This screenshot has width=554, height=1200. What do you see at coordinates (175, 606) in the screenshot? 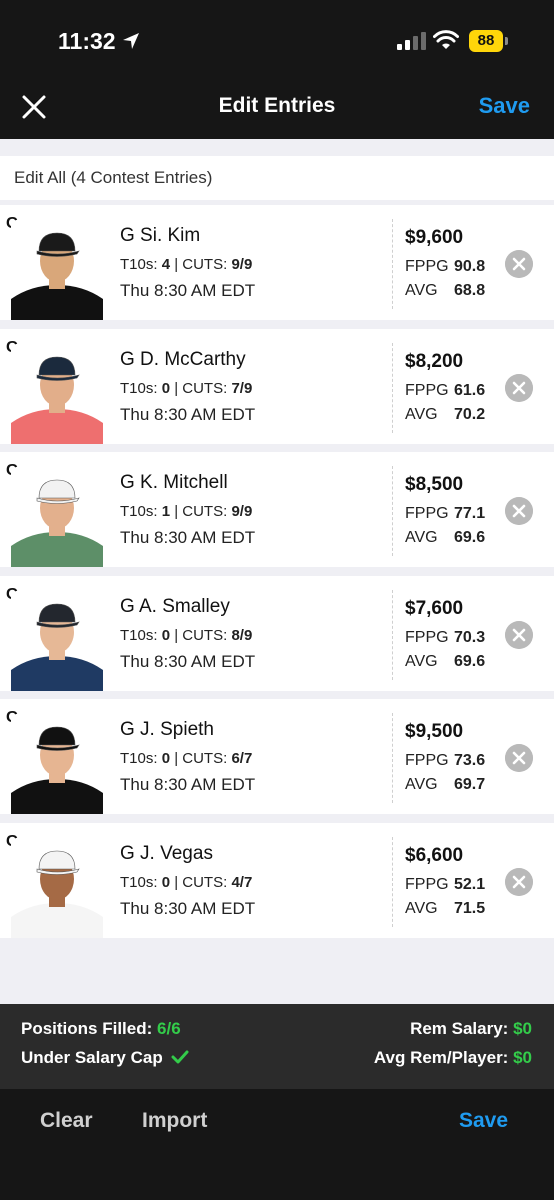
I see `player-name: G A. Smalley` at bounding box center [175, 606].